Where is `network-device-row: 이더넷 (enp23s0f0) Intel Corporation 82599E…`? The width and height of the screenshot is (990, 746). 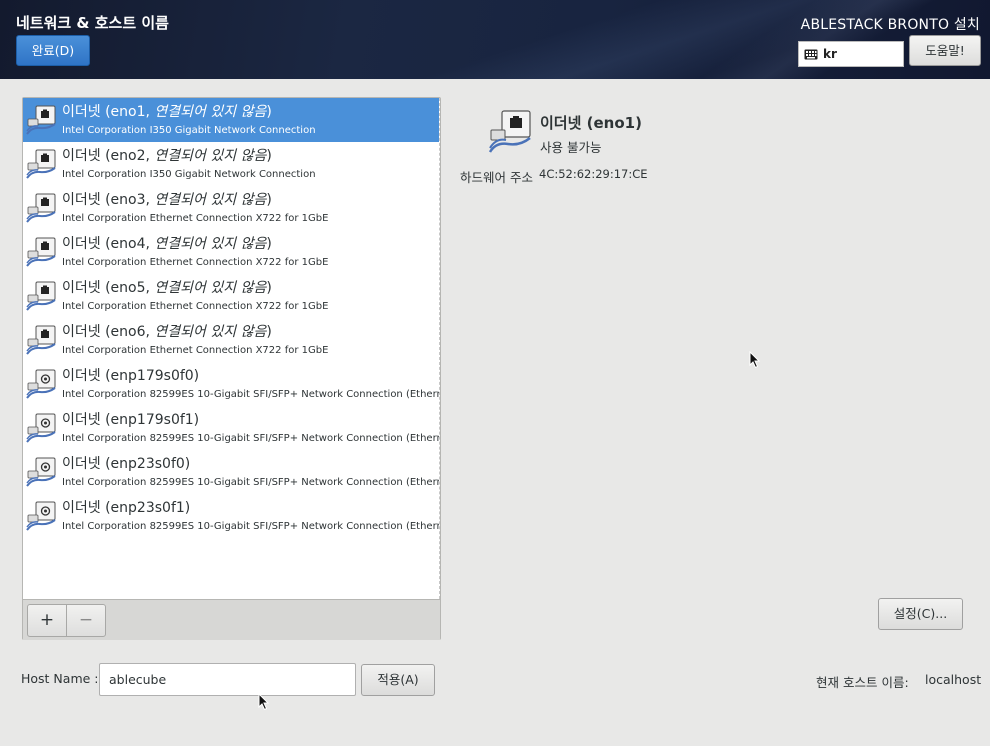 network-device-row: 이더넷 (enp23s0f0) Intel Corporation 82599E… is located at coordinates (231, 472).